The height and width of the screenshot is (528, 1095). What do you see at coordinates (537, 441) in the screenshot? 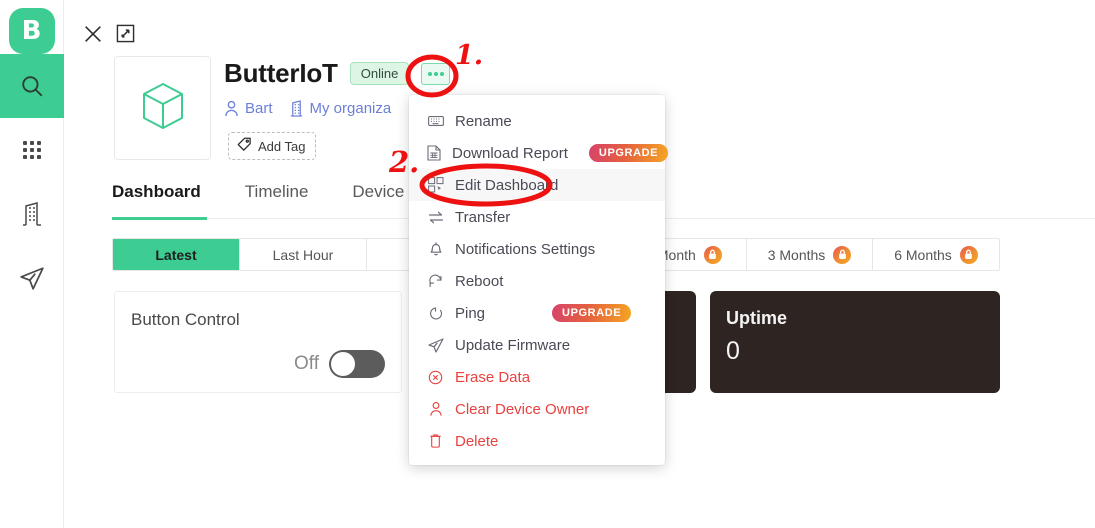
I see `menu-item-delete: Delete` at bounding box center [537, 441].